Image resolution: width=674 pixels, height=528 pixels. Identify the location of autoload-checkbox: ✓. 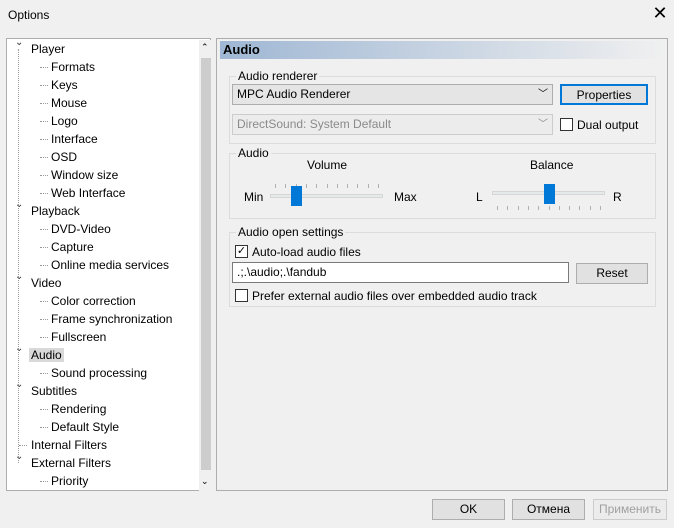
(241, 251).